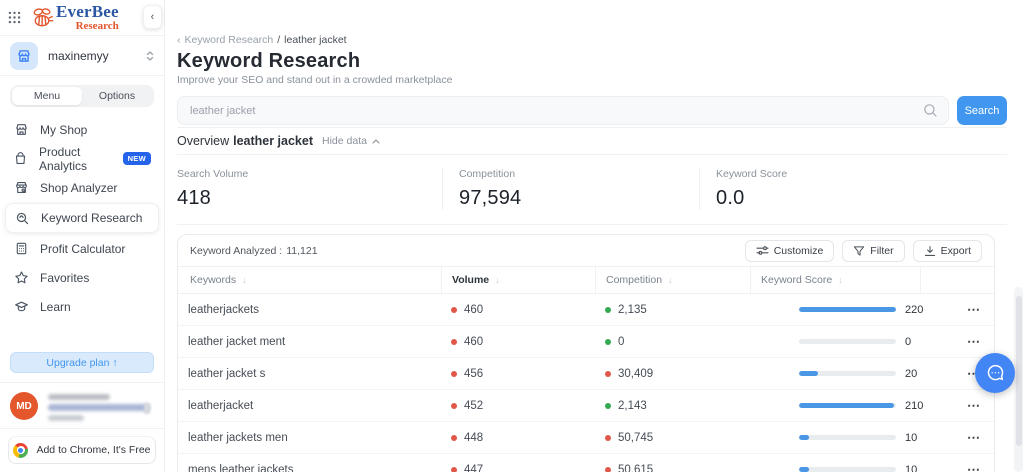 This screenshot has width=1024, height=472. I want to click on customize-label: Customize, so click(798, 250).